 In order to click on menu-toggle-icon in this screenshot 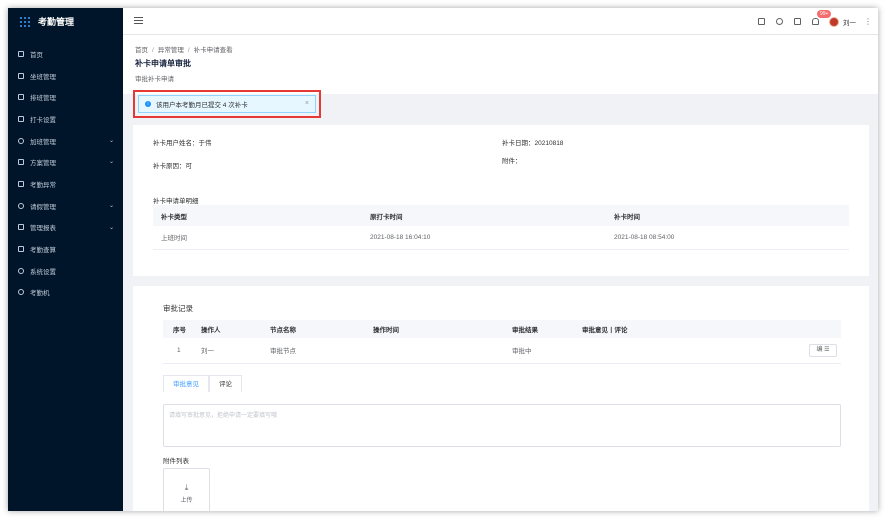, I will do `click(138, 21)`.